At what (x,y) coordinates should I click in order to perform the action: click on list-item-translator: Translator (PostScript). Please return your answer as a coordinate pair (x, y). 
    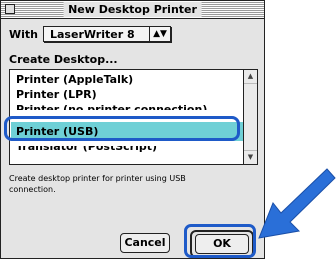
    Looking at the image, I should click on (86, 150).